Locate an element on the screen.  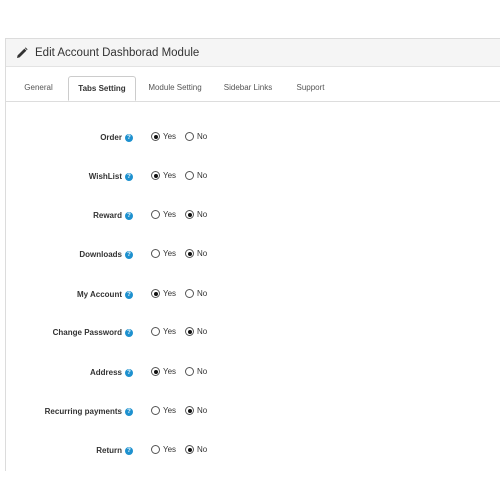
tab-support: Support is located at coordinates (310, 88).